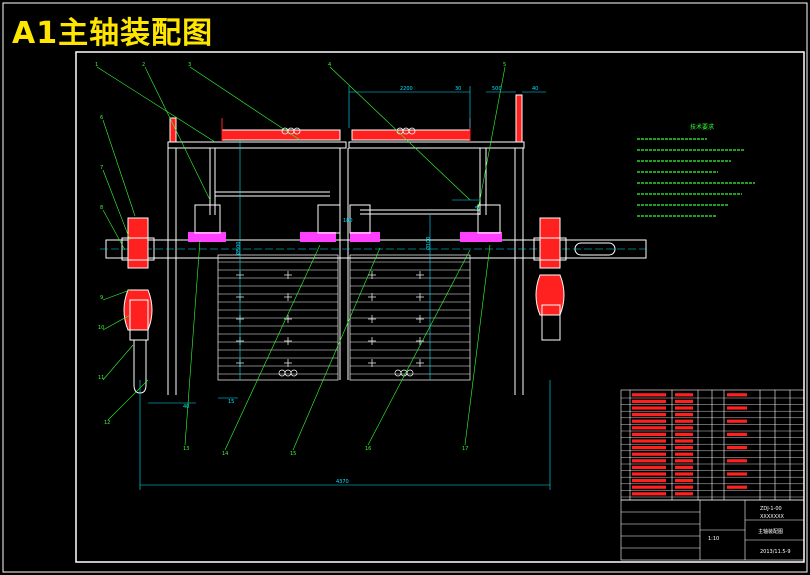 The width and height of the screenshot is (810, 575). I want to click on dim-top-c: 40, so click(535, 89).